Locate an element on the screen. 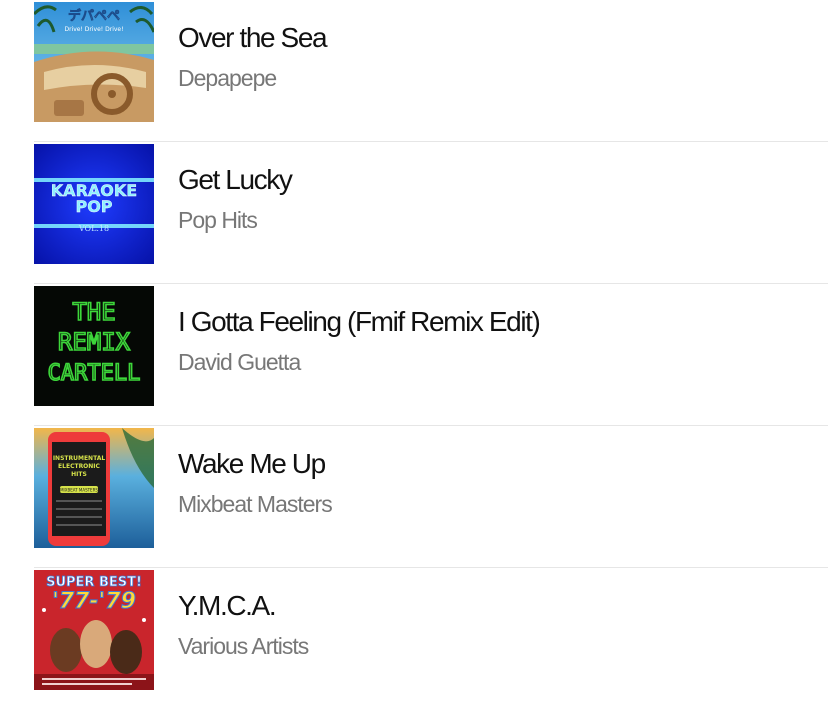 The height and width of the screenshot is (714, 828). song-artist: Pop Hits is located at coordinates (234, 220).